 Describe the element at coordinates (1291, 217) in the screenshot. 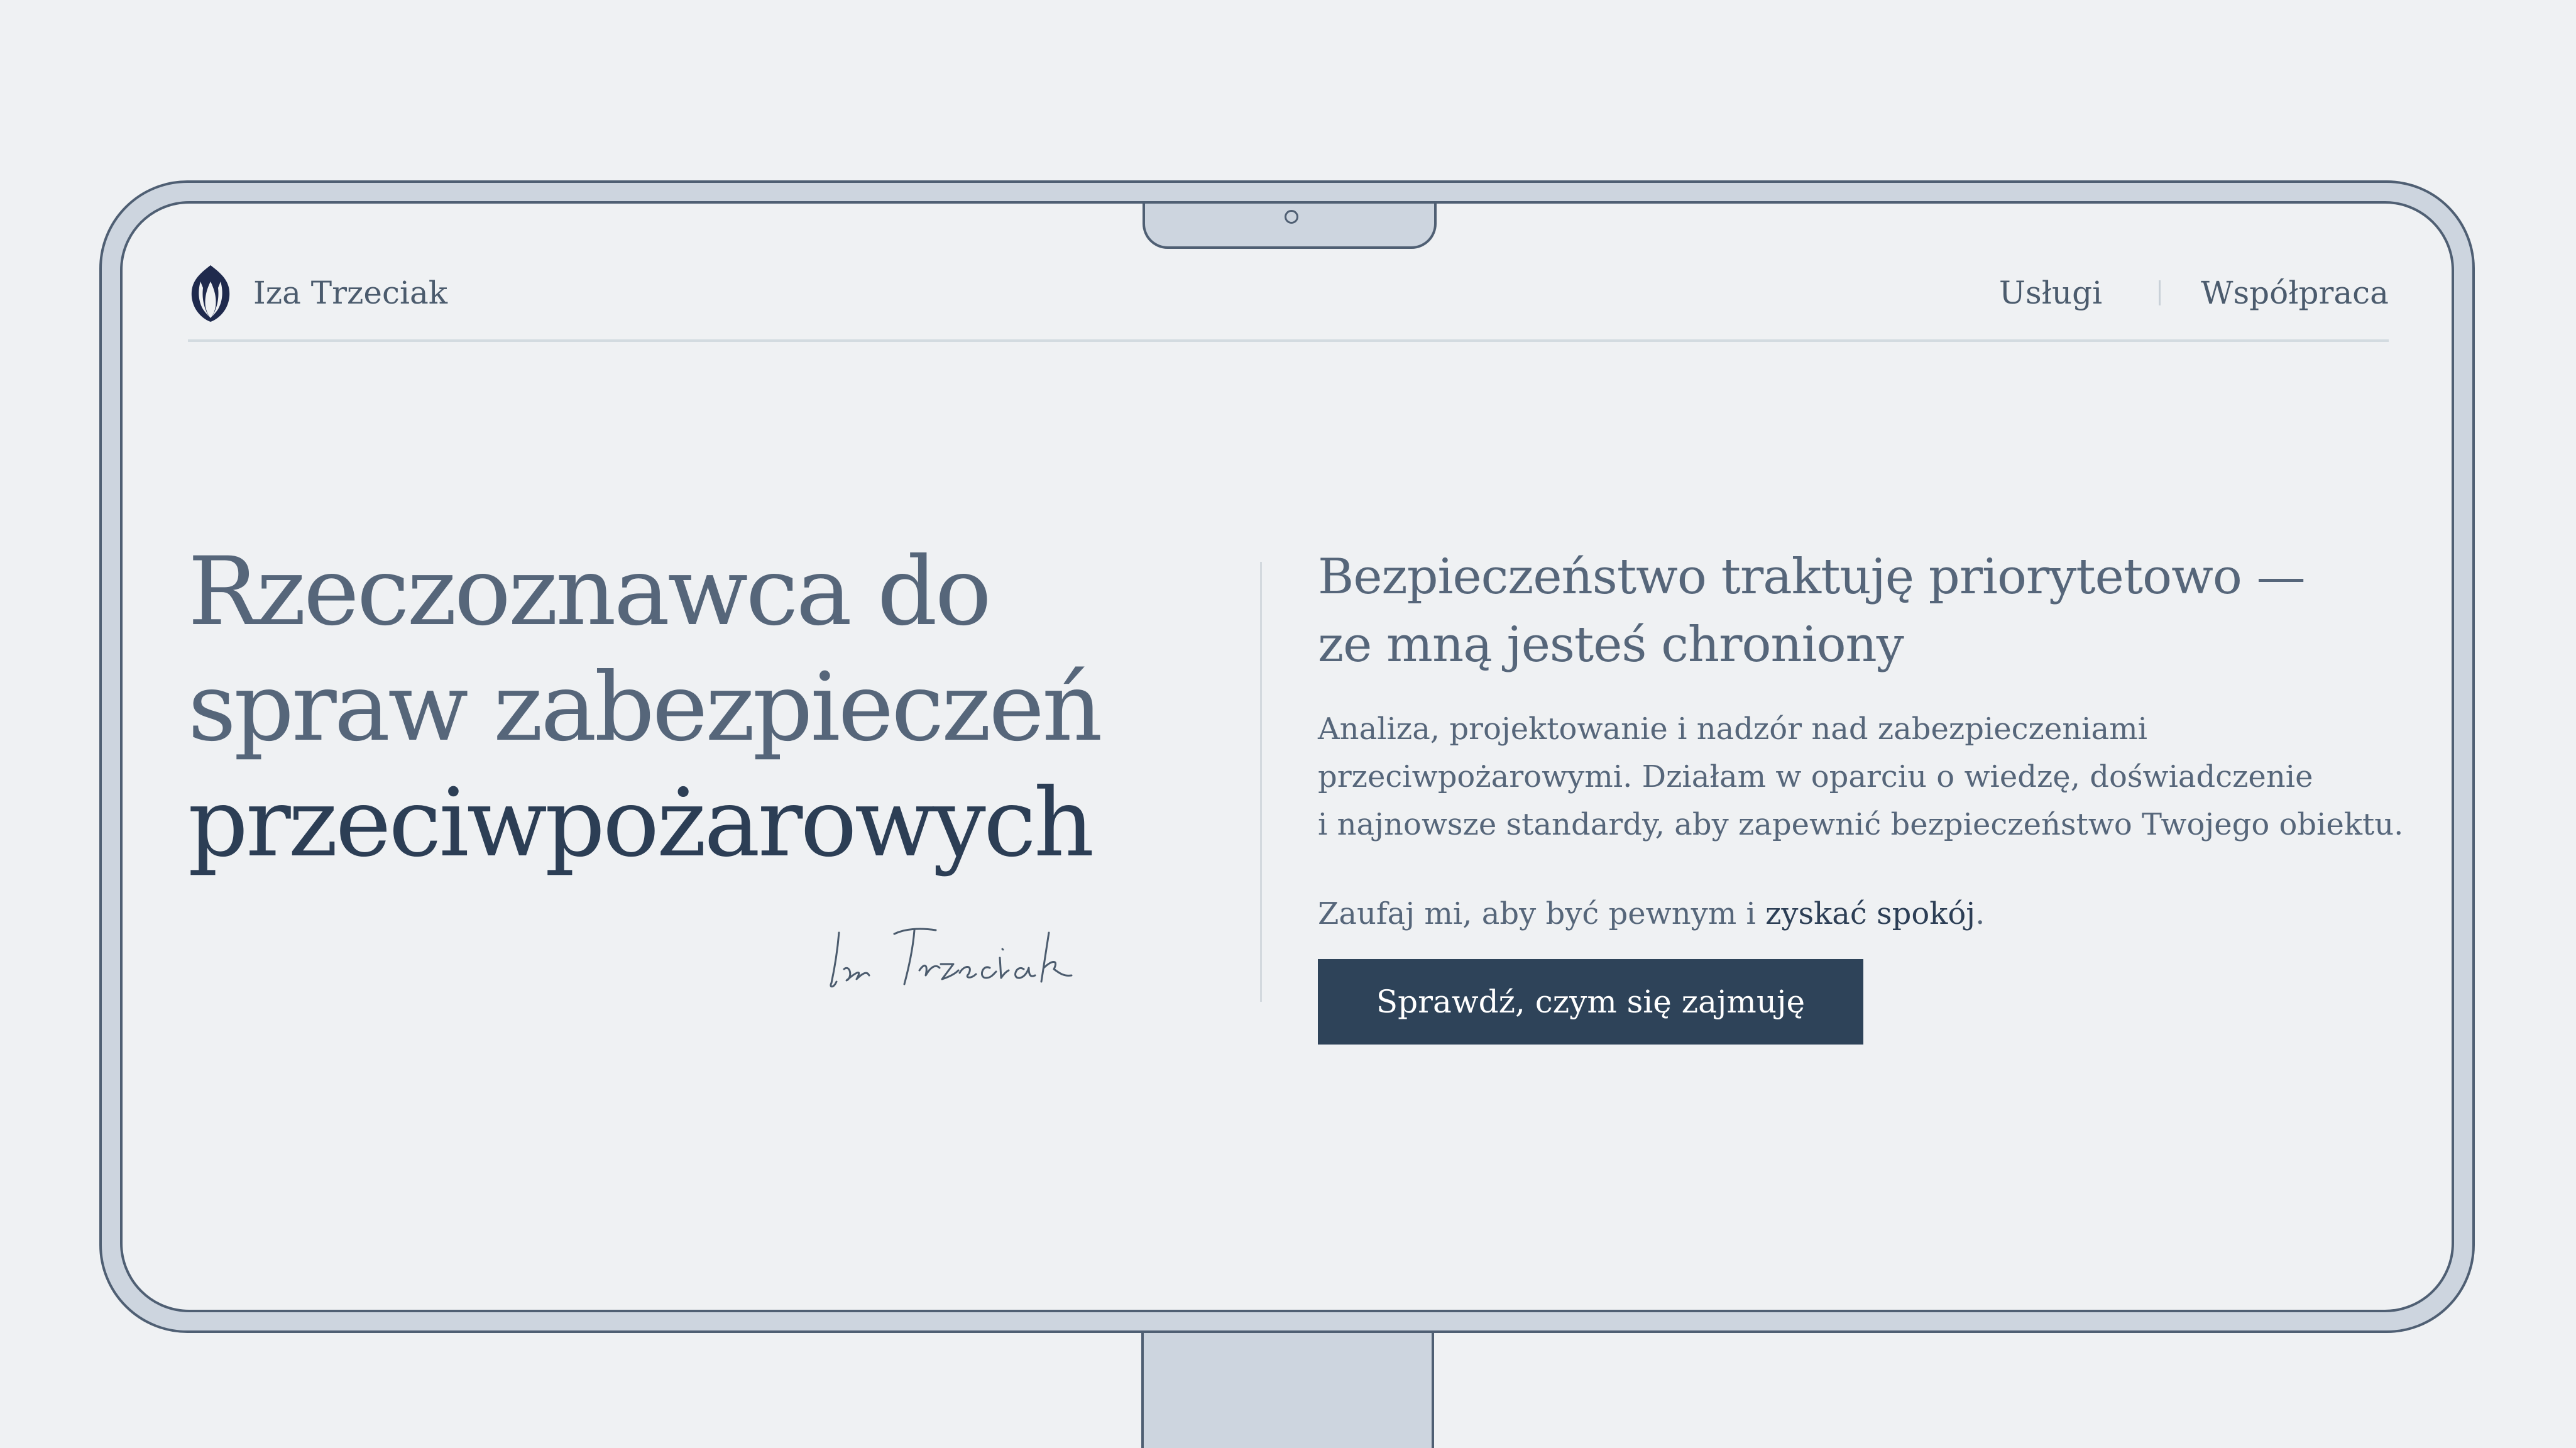

I see `camera-icon` at that location.